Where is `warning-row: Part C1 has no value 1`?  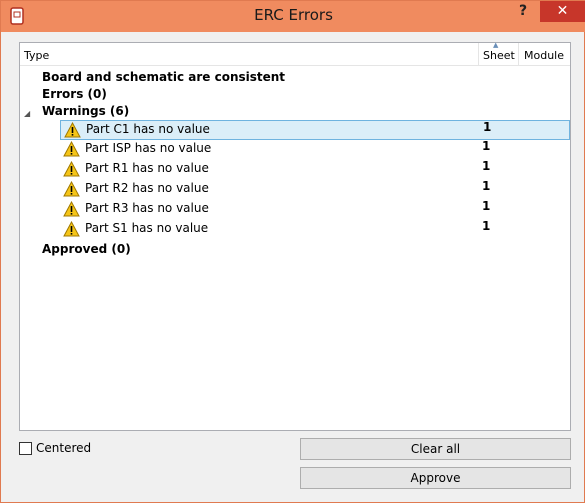 warning-row: Part C1 has no value 1 is located at coordinates (315, 130).